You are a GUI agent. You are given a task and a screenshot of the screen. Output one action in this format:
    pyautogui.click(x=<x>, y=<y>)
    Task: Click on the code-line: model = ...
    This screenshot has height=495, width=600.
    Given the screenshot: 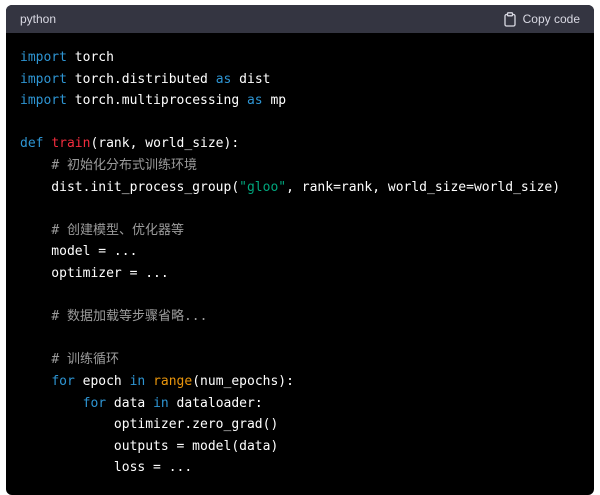 What is the action you would take?
    pyautogui.click(x=307, y=252)
    